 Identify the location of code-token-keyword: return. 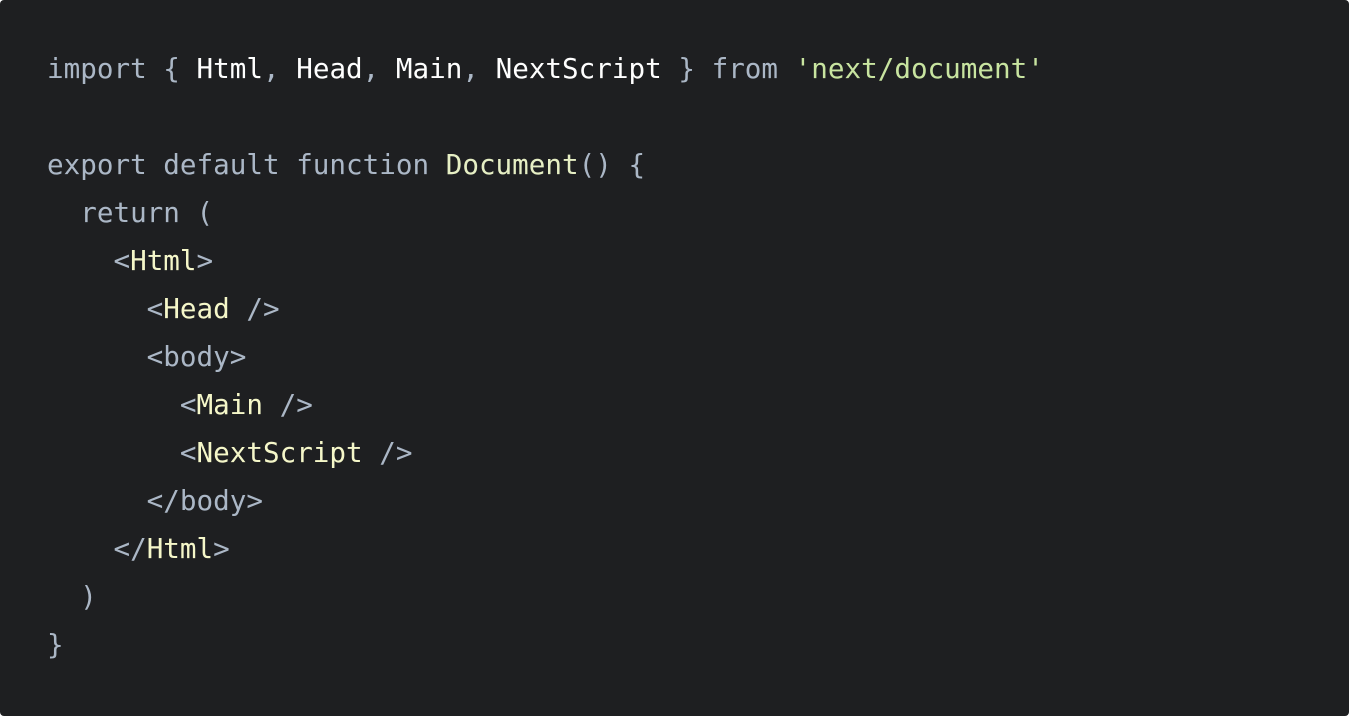
(113, 212).